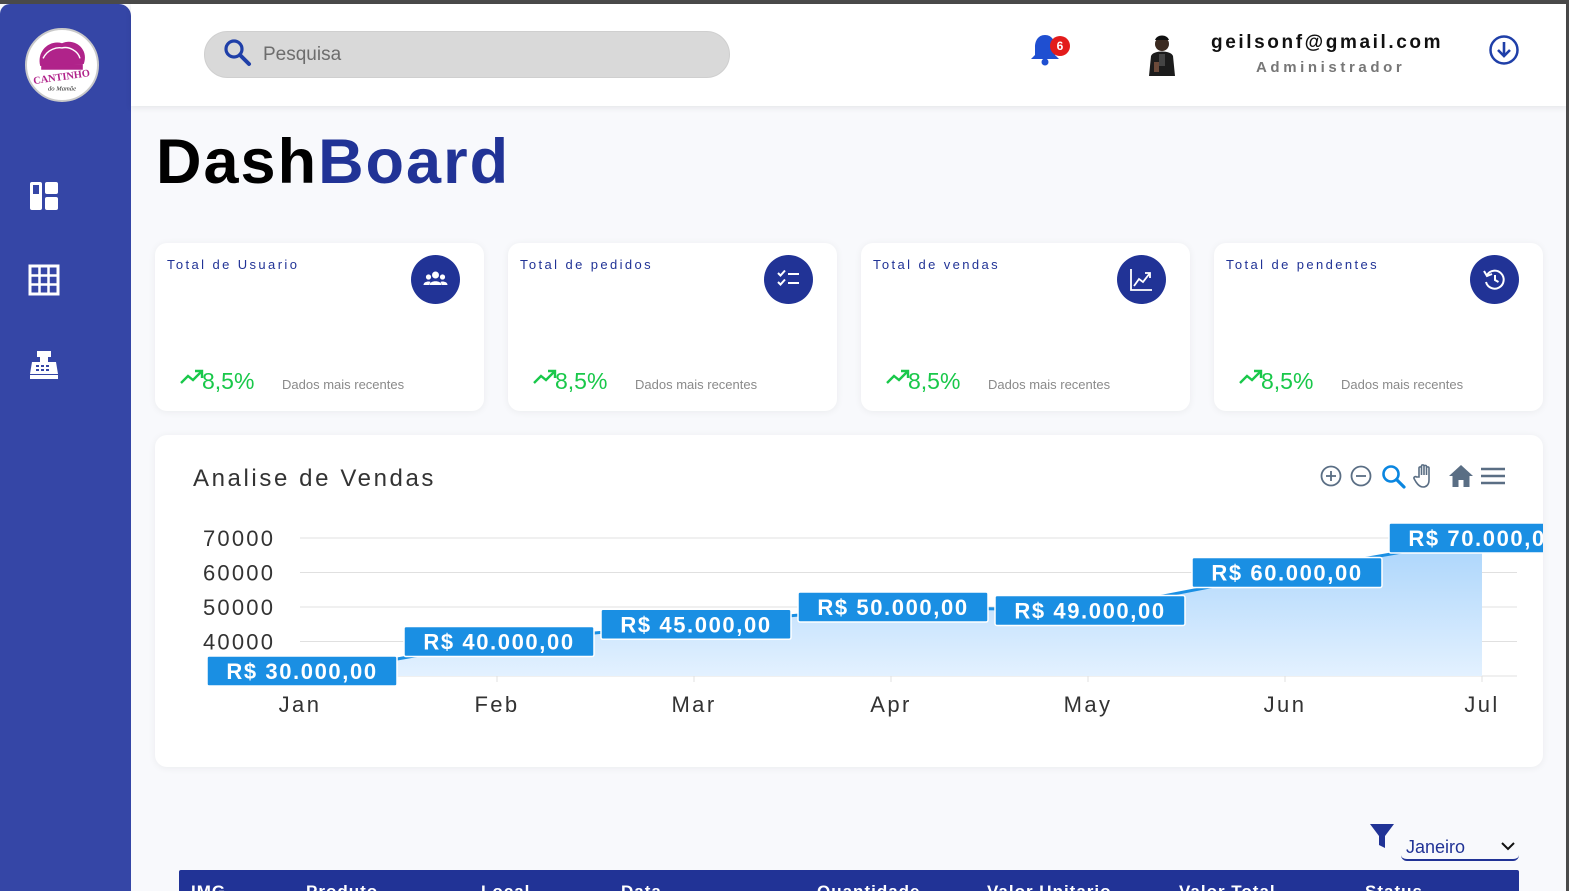  I want to click on card-total-vendas: Total de vendas 8,5% Dados mais recentes, so click(1025, 327).